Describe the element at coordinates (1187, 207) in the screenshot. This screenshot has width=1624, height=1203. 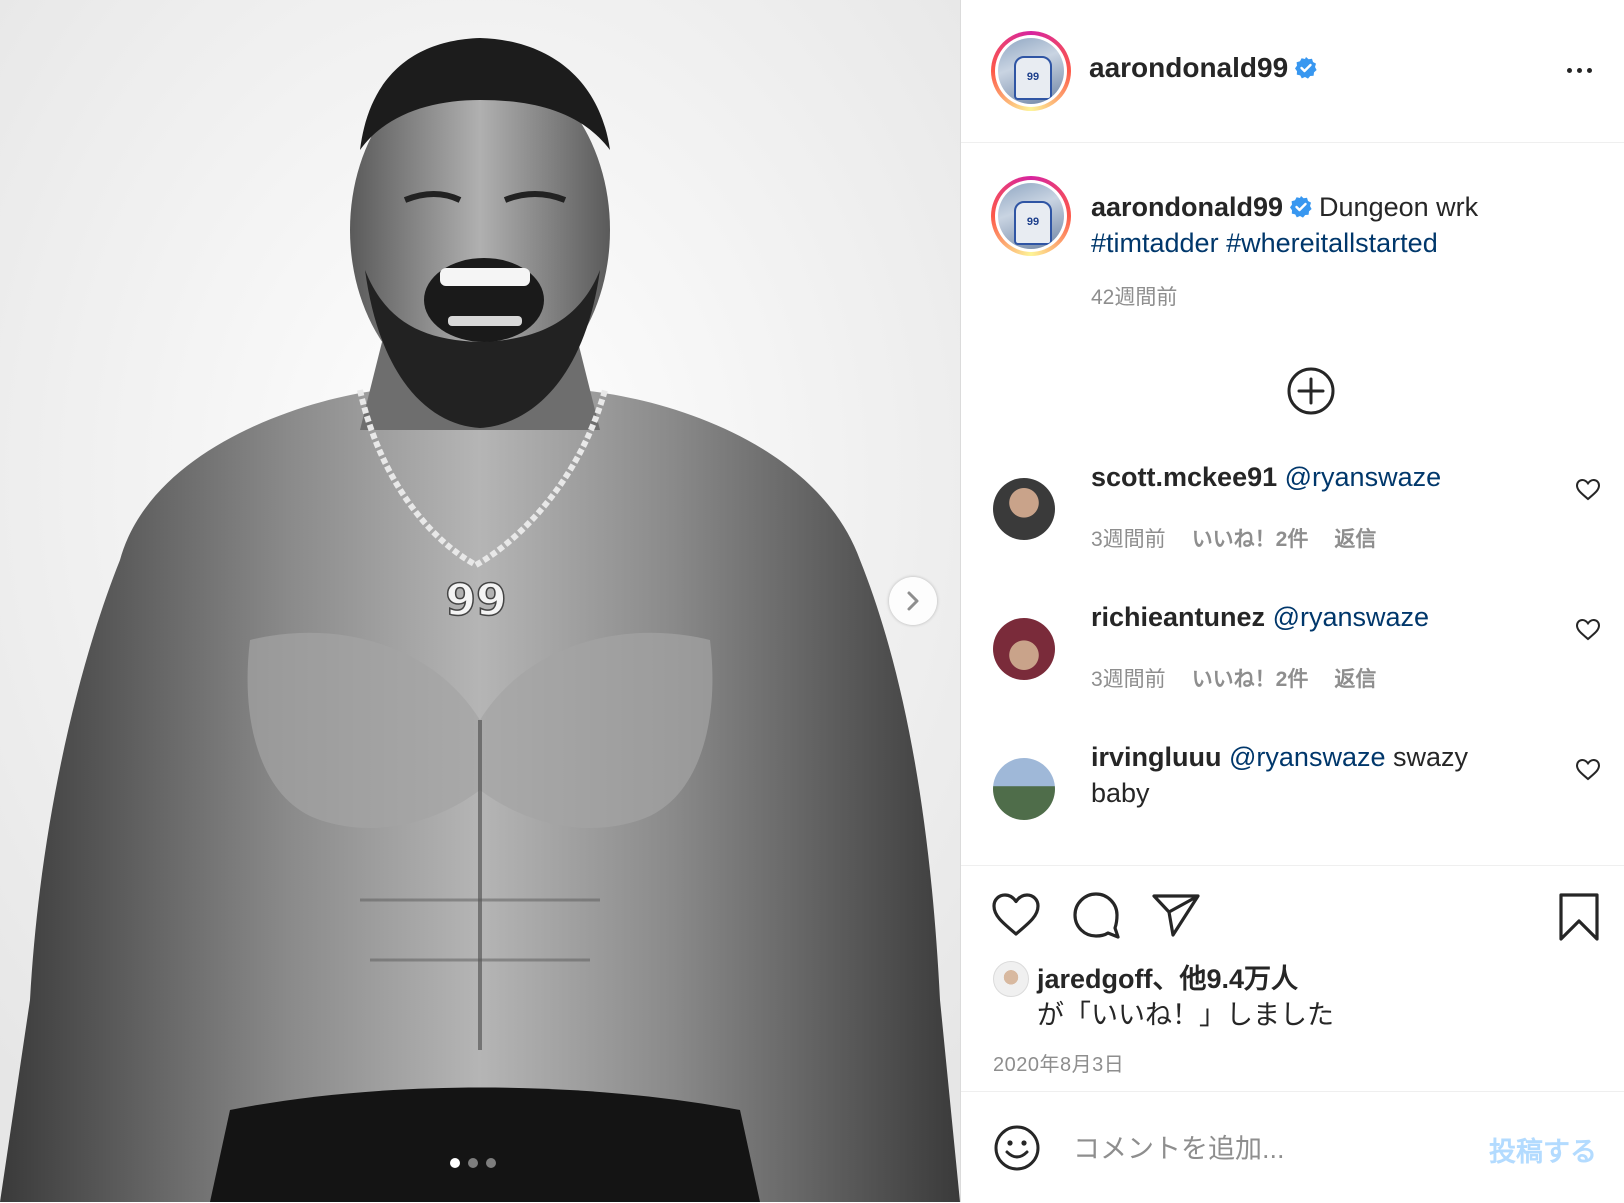
I see `caption-username: aarondonald99` at that location.